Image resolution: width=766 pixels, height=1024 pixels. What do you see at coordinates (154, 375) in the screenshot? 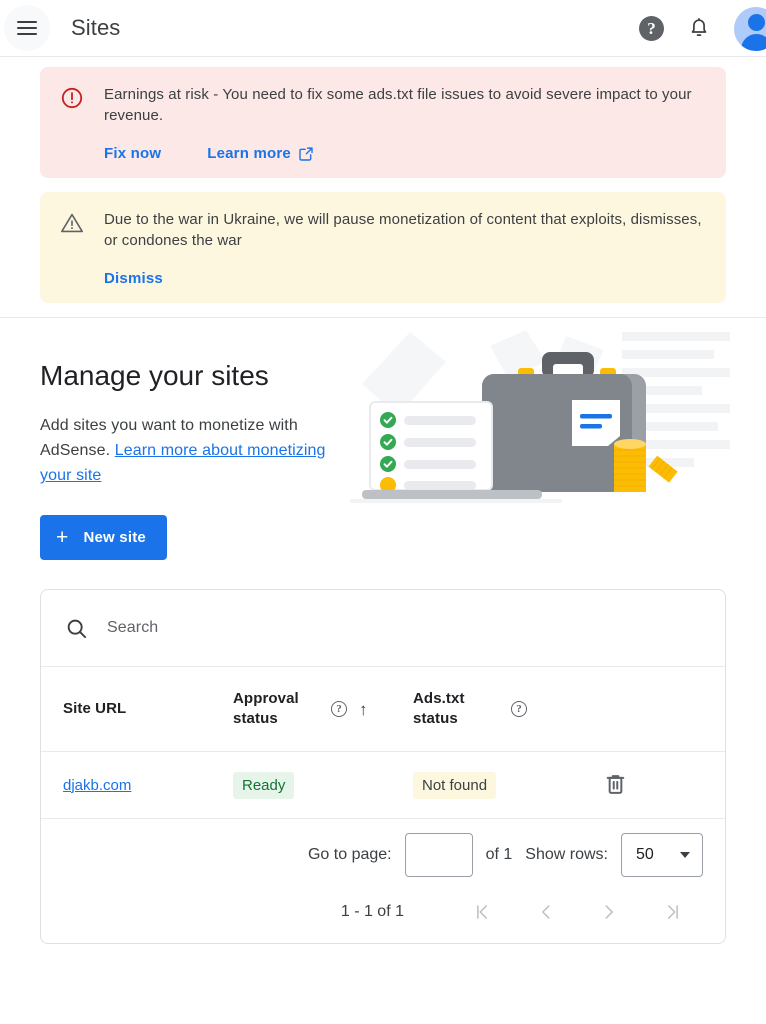
I see `hero-title: Manage your sites` at bounding box center [154, 375].